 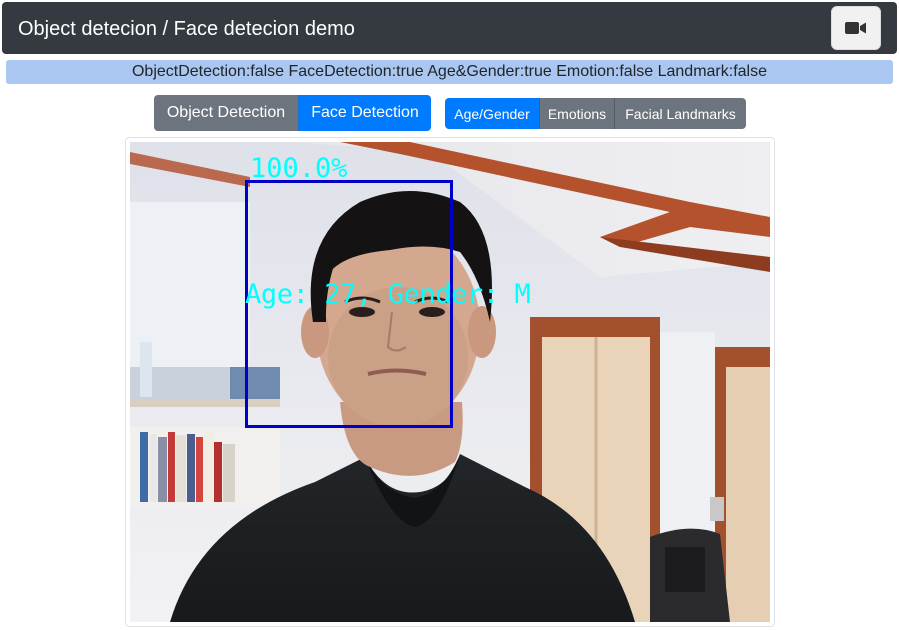 What do you see at coordinates (492, 113) in the screenshot?
I see `age-gender-button: Age/Gender` at bounding box center [492, 113].